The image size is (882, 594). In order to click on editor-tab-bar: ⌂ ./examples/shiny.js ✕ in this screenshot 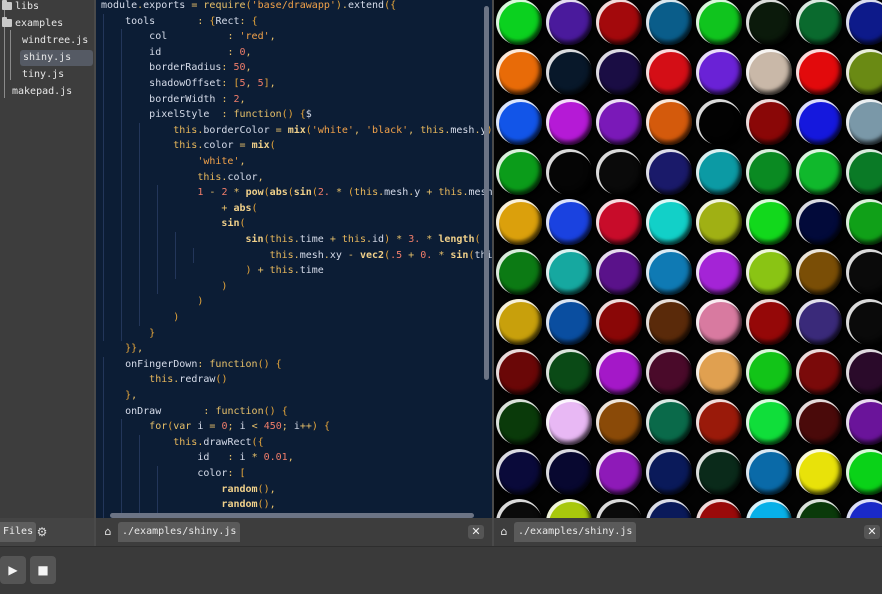, I will do `click(294, 532)`.